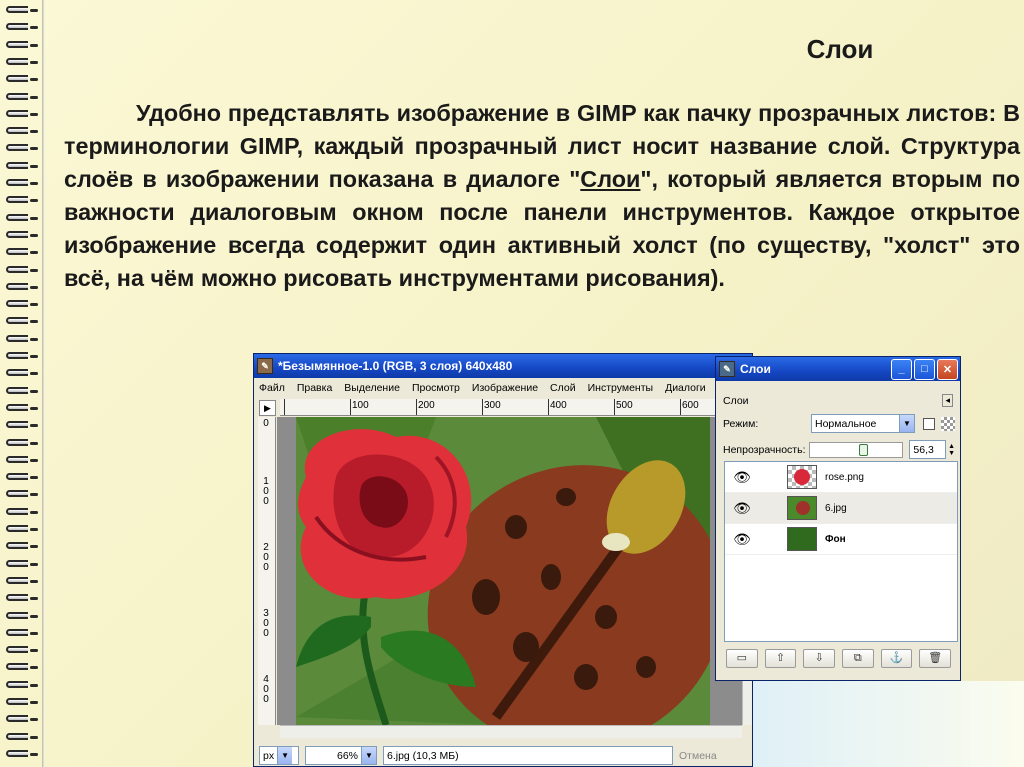 This screenshot has height=767, width=1024. I want to click on cancel-button: Отмена, so click(698, 756).